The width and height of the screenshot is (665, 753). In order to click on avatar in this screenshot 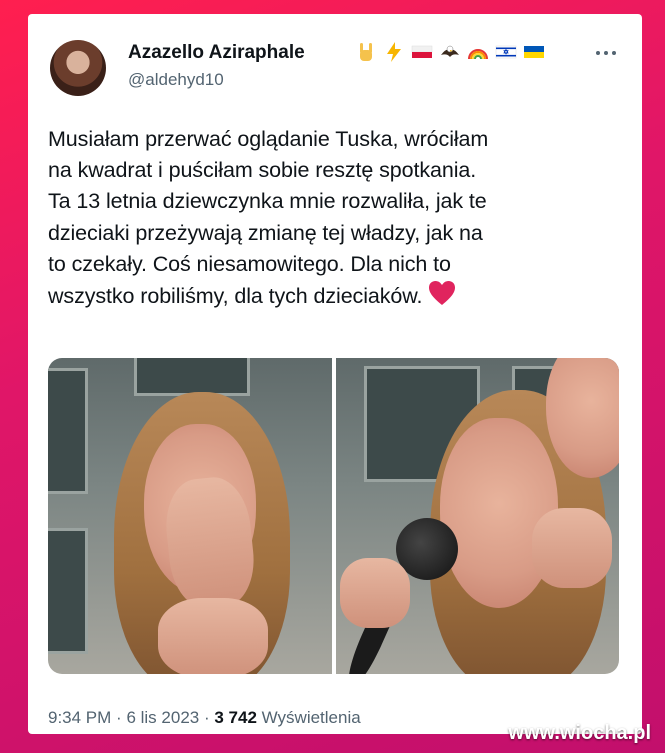, I will do `click(78, 68)`.